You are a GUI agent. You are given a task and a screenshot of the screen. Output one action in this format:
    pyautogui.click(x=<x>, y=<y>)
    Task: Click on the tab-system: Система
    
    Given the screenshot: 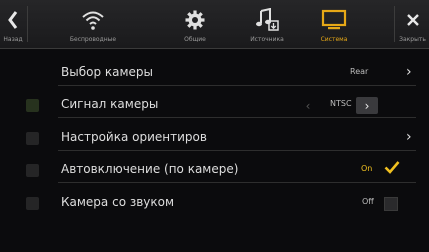 What is the action you would take?
    pyautogui.click(x=334, y=24)
    